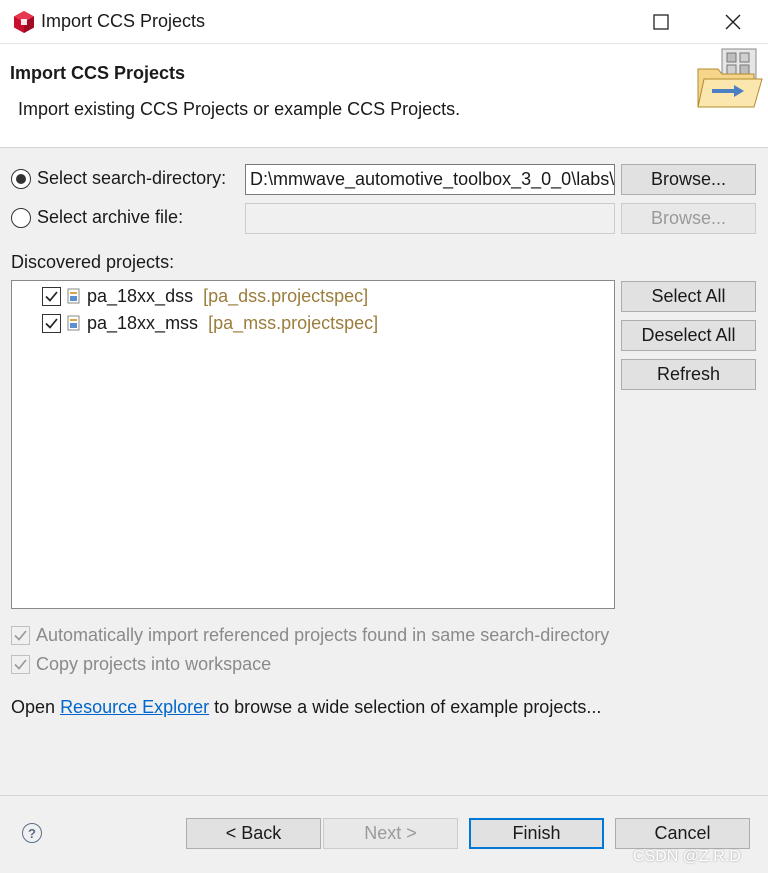 The image size is (768, 873). What do you see at coordinates (132, 178) in the screenshot?
I see `search-directory-label: Select search-directory:` at bounding box center [132, 178].